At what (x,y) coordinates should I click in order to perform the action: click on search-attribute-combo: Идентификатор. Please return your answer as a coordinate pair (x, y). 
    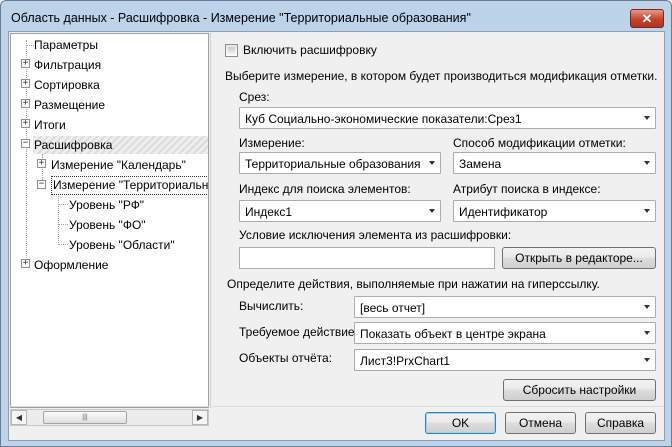
    Looking at the image, I should click on (554, 211).